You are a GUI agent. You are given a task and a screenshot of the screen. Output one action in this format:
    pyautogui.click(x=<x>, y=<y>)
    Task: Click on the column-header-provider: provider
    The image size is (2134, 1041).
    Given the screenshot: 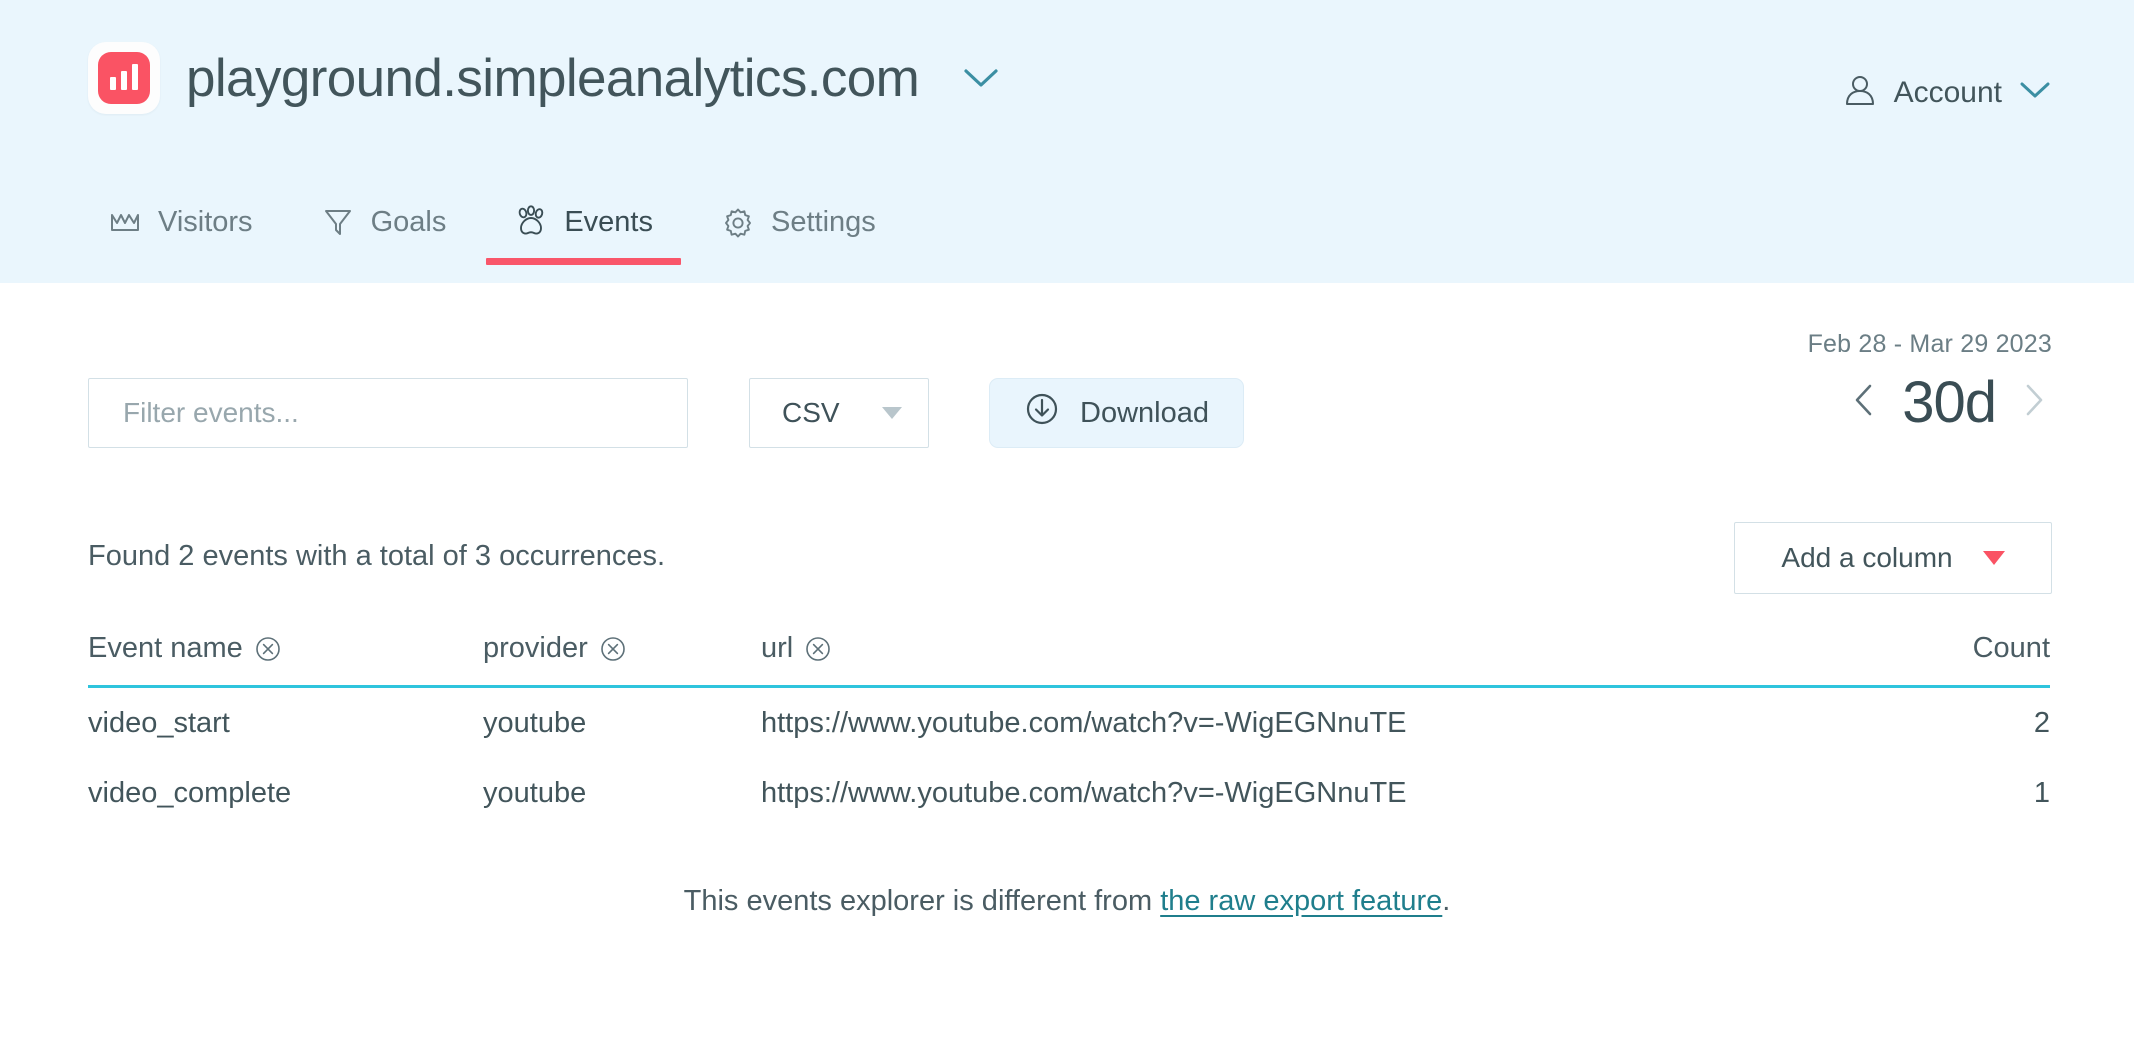 What is the action you would take?
    pyautogui.click(x=622, y=648)
    